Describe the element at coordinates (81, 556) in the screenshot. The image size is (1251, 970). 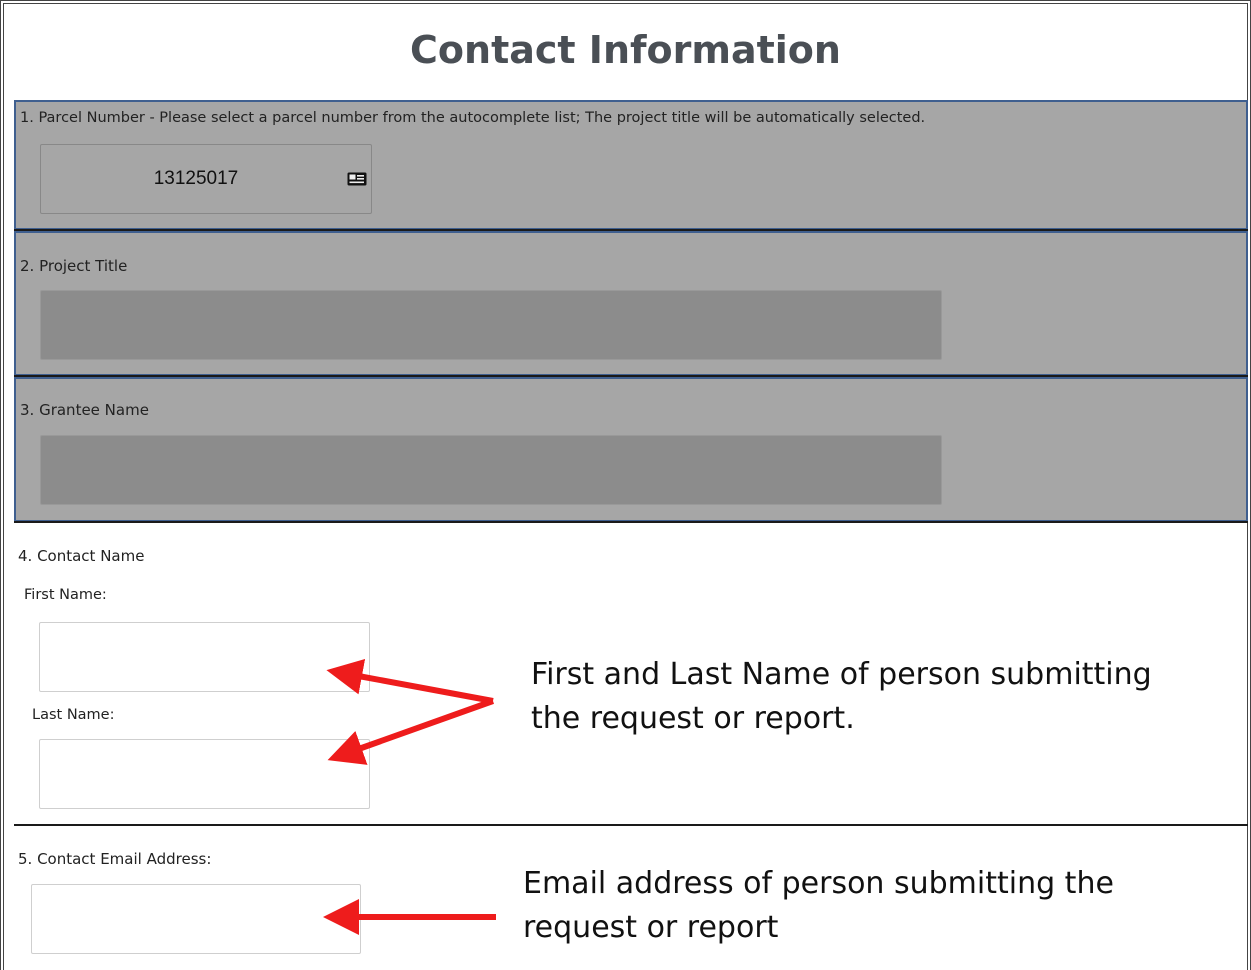
I see `contact-name-label: 4. Contact Name` at that location.